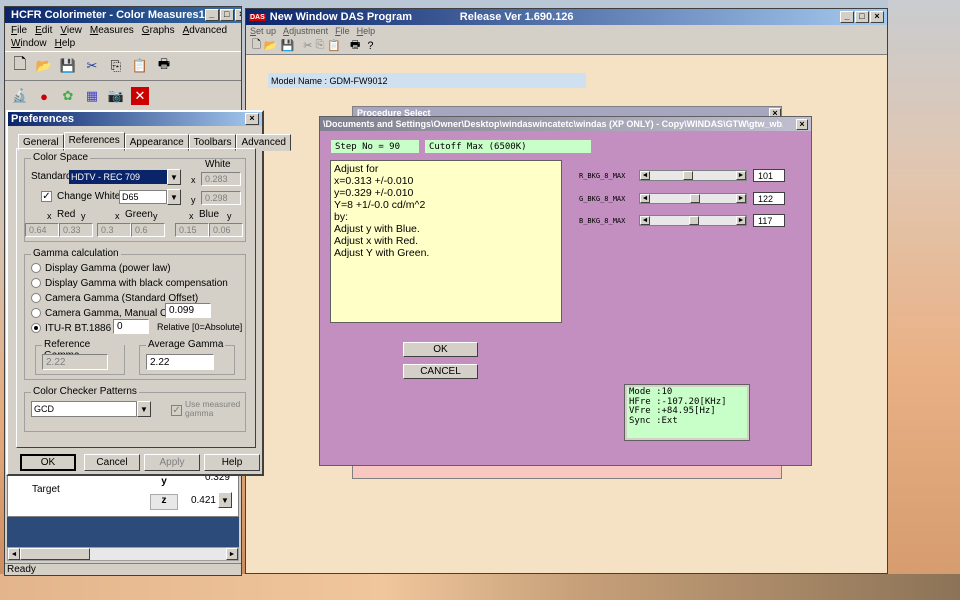 The width and height of the screenshot is (960, 600). Describe the element at coordinates (232, 554) in the screenshot. I see `scroll-right-icon: ►` at that location.